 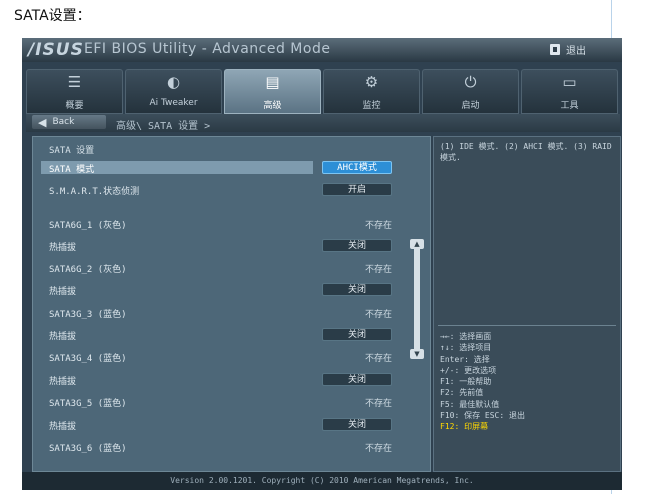 What do you see at coordinates (272, 82) in the screenshot?
I see `advanced-icon: ▤` at bounding box center [272, 82].